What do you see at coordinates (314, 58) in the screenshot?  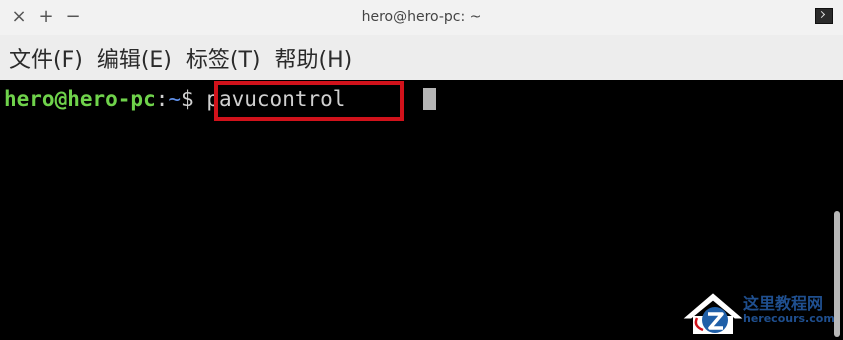 I see `menu-help: 帮助(H)` at bounding box center [314, 58].